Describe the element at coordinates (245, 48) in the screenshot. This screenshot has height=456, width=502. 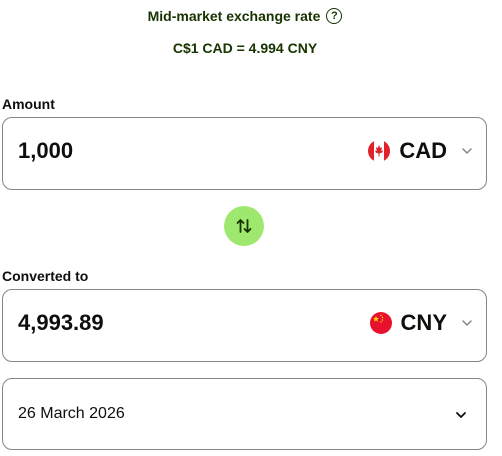
I see `rate-value: C$1 CAD = 4.994 CNY` at that location.